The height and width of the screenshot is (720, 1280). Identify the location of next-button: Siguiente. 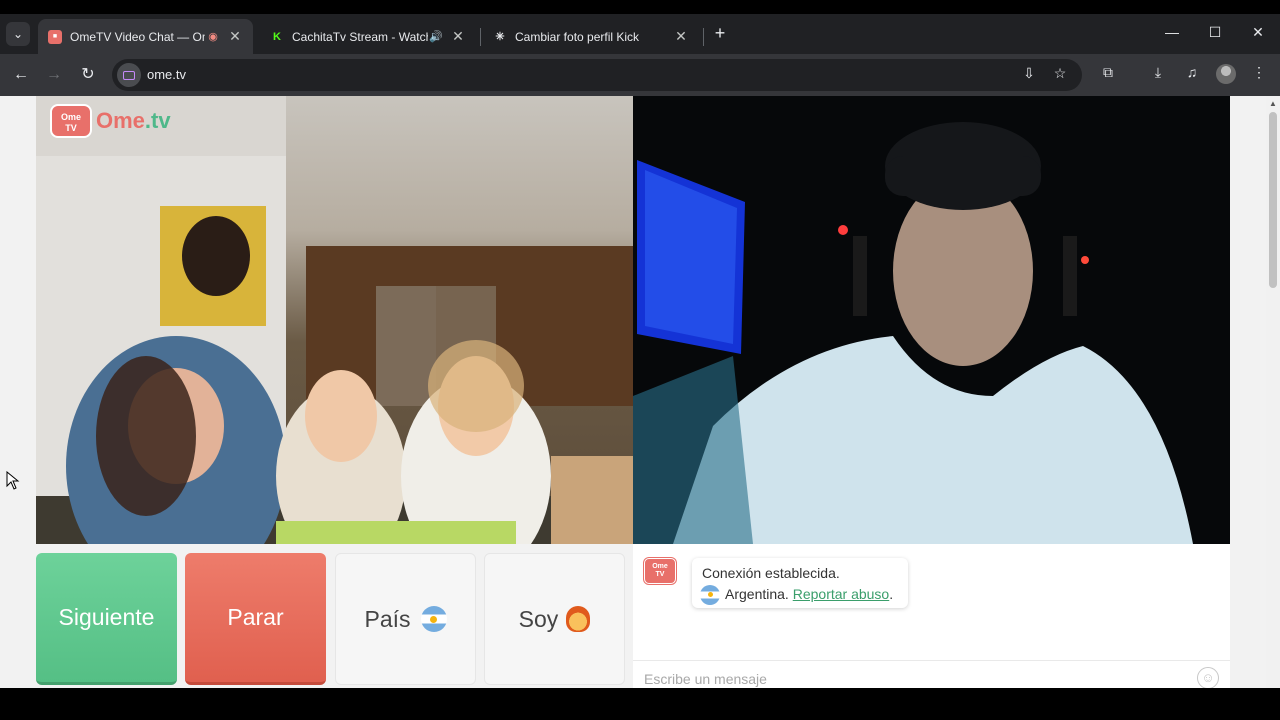
(106, 619).